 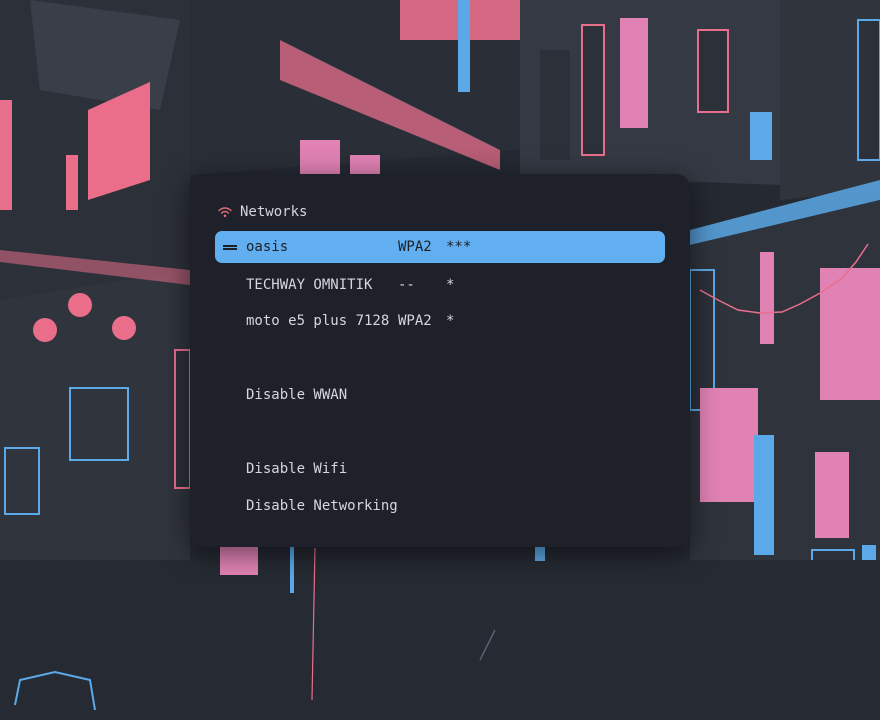 What do you see at coordinates (440, 321) in the screenshot?
I see `network-entry-moto-e5-plus: moto e5 plus 7128 WPA2 *` at bounding box center [440, 321].